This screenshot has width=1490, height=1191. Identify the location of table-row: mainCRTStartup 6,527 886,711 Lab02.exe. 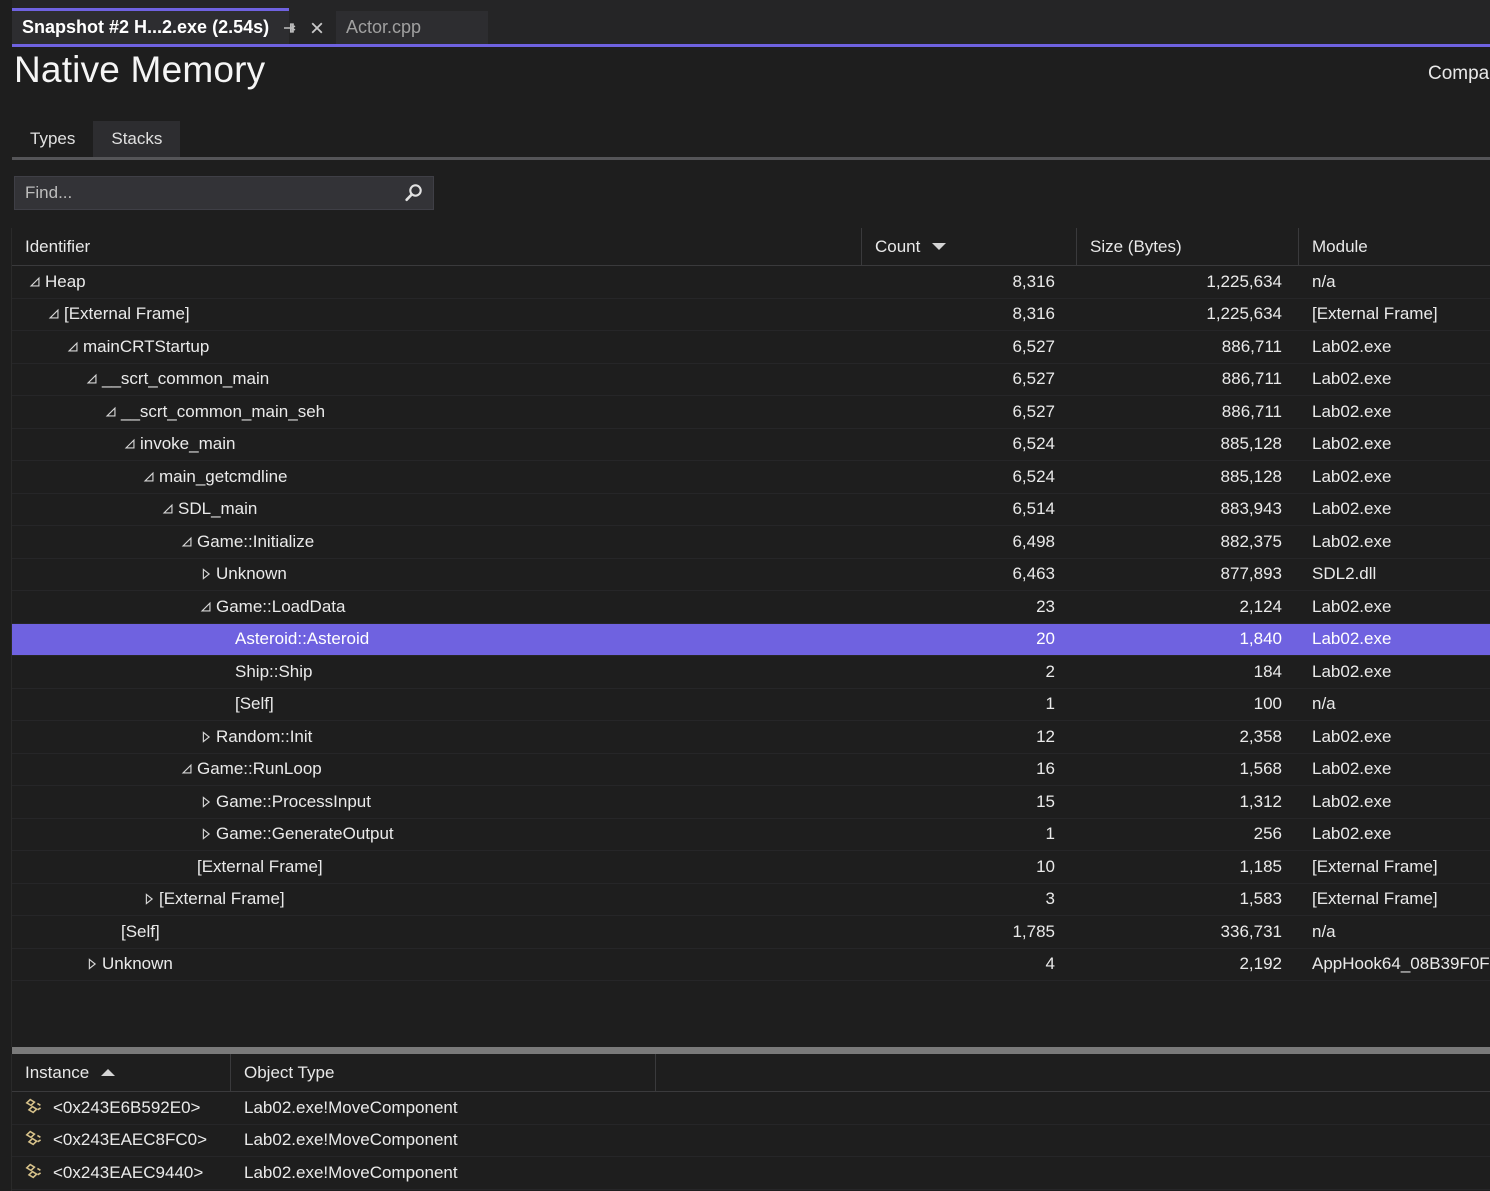
(751, 347).